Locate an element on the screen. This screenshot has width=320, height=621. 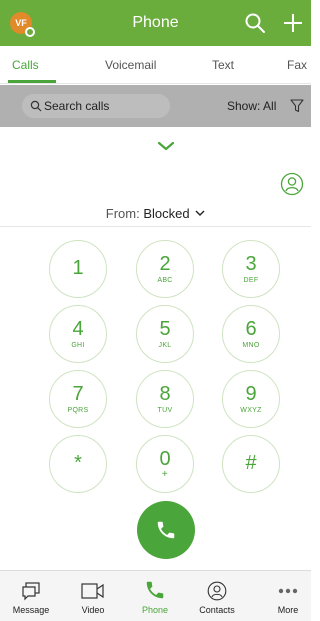
key-digit: 7 is located at coordinates (78, 394).